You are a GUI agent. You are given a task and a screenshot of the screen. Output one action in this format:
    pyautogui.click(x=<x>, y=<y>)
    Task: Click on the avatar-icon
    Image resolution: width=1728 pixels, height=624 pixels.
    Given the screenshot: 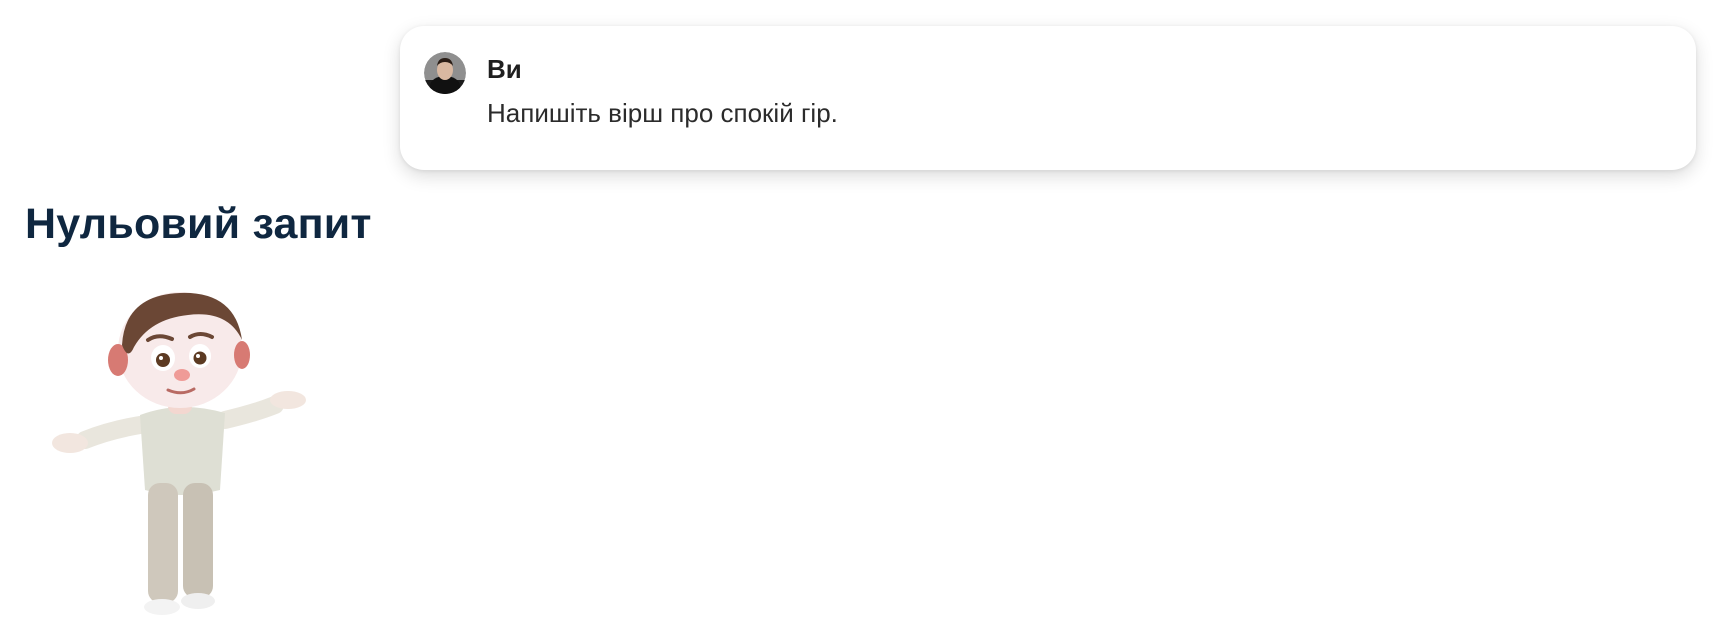 What is the action you would take?
    pyautogui.click(x=445, y=73)
    